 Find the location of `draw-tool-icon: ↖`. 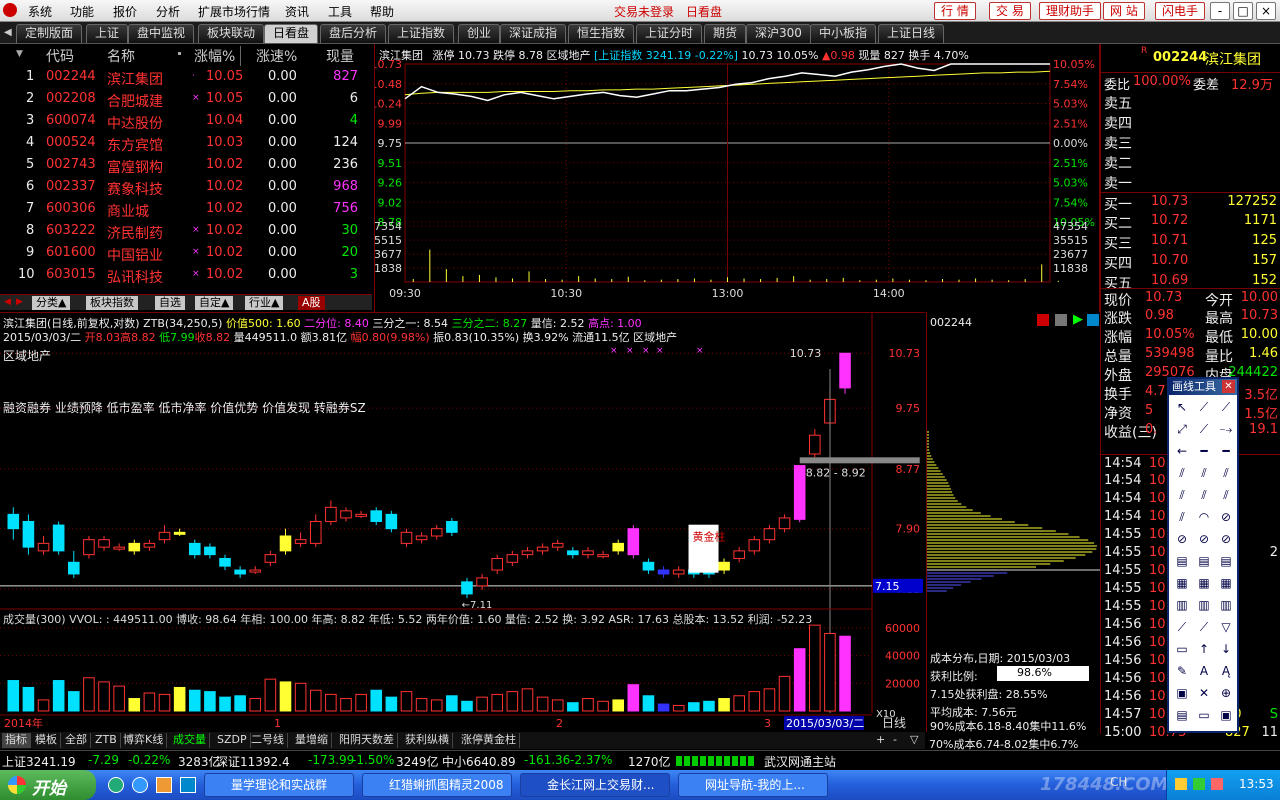

draw-tool-icon: ↖ is located at coordinates (1182, 407).